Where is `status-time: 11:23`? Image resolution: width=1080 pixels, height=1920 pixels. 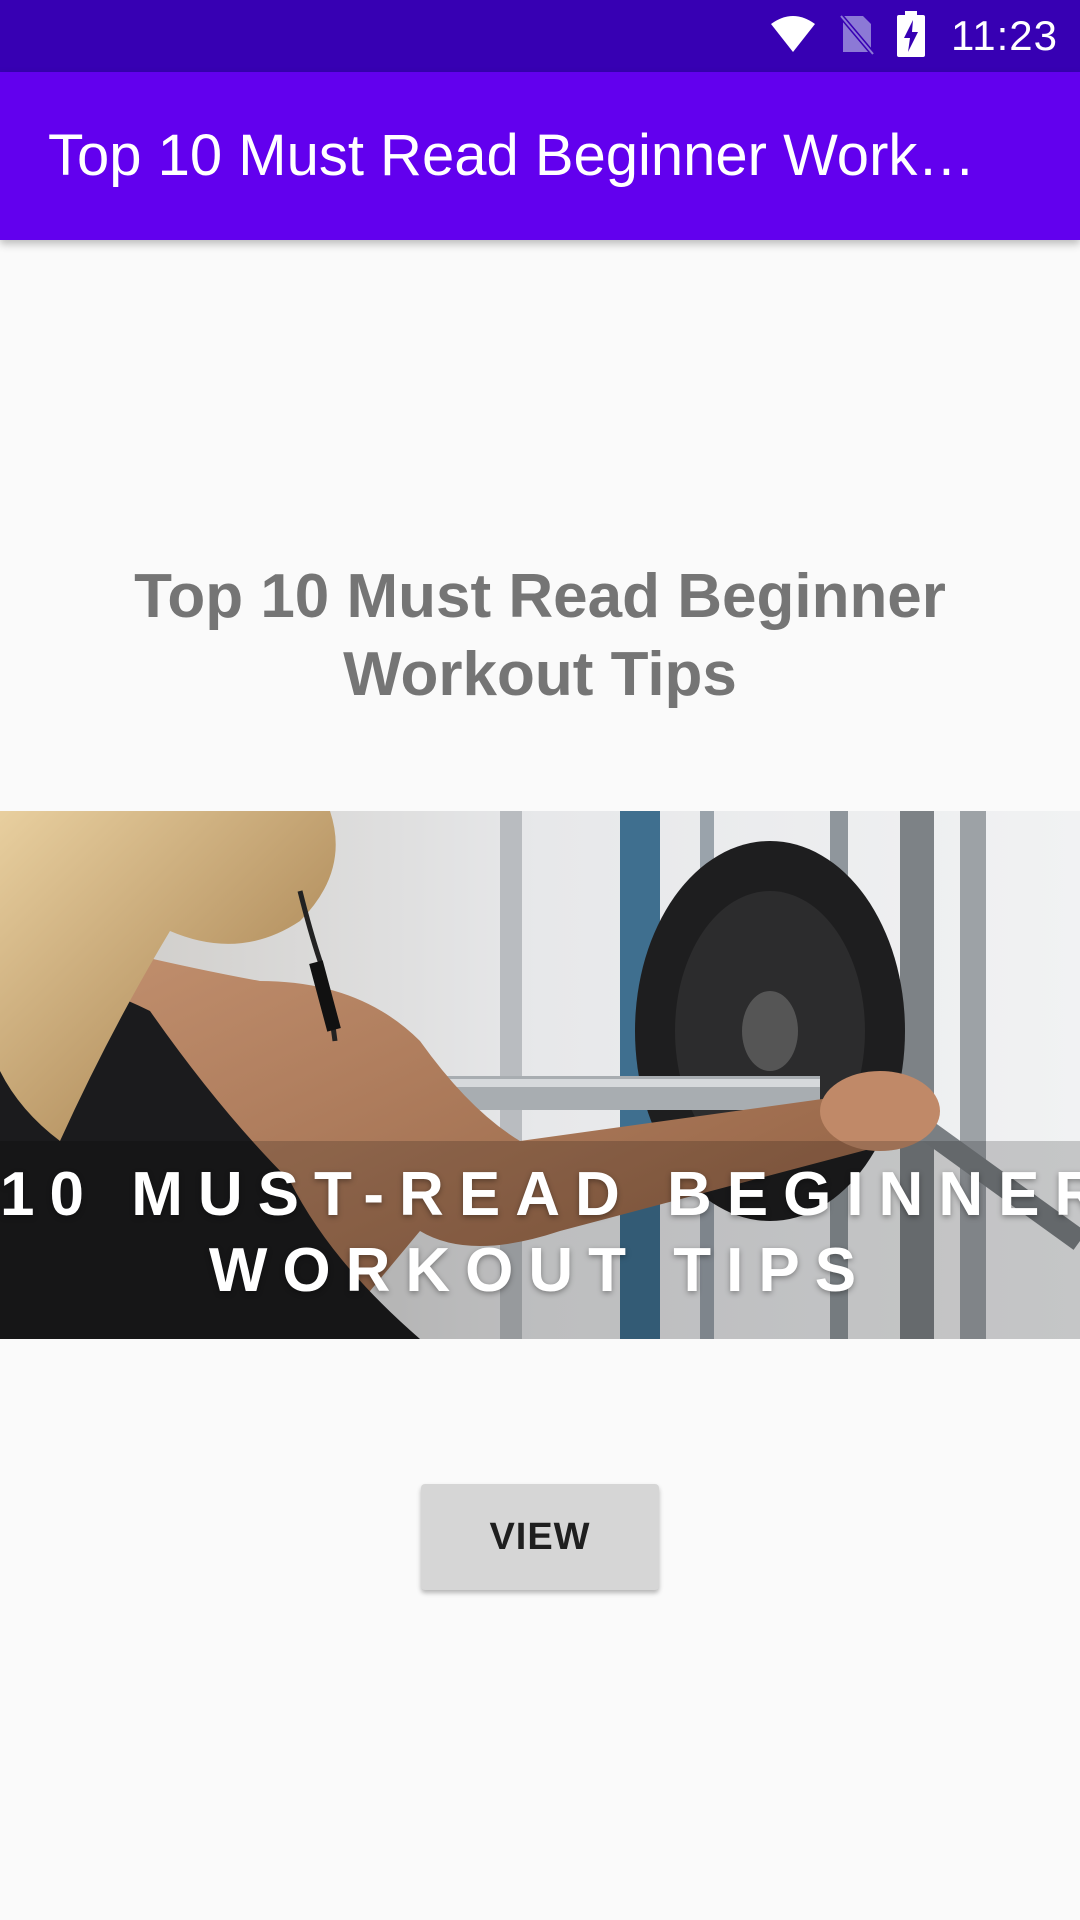 status-time: 11:23 is located at coordinates (1004, 35).